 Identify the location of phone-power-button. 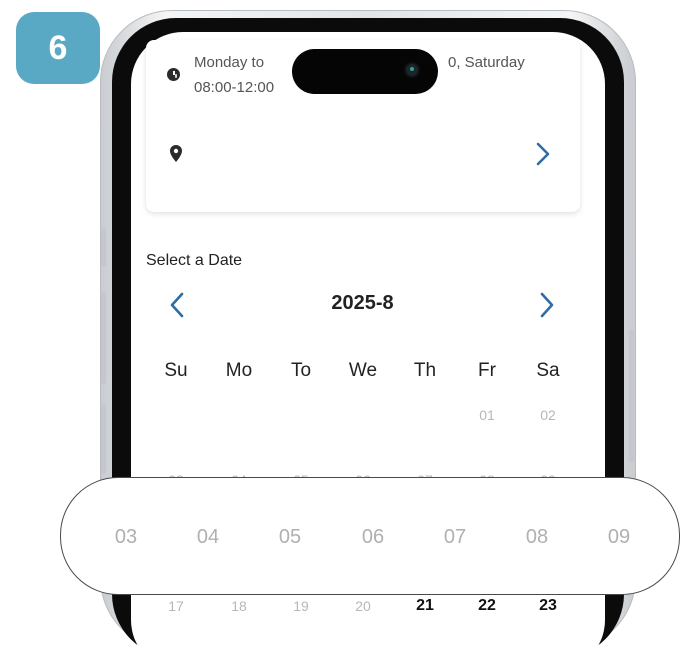
(631, 396).